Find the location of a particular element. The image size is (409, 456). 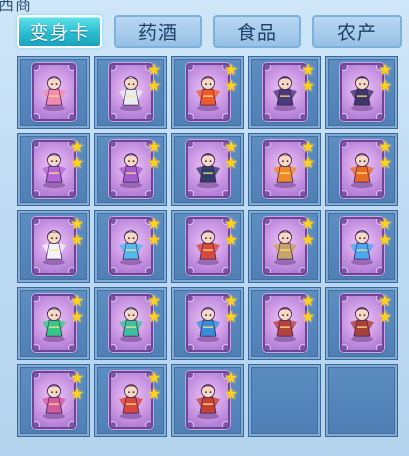

tab-farm-products: 农产 is located at coordinates (357, 31).